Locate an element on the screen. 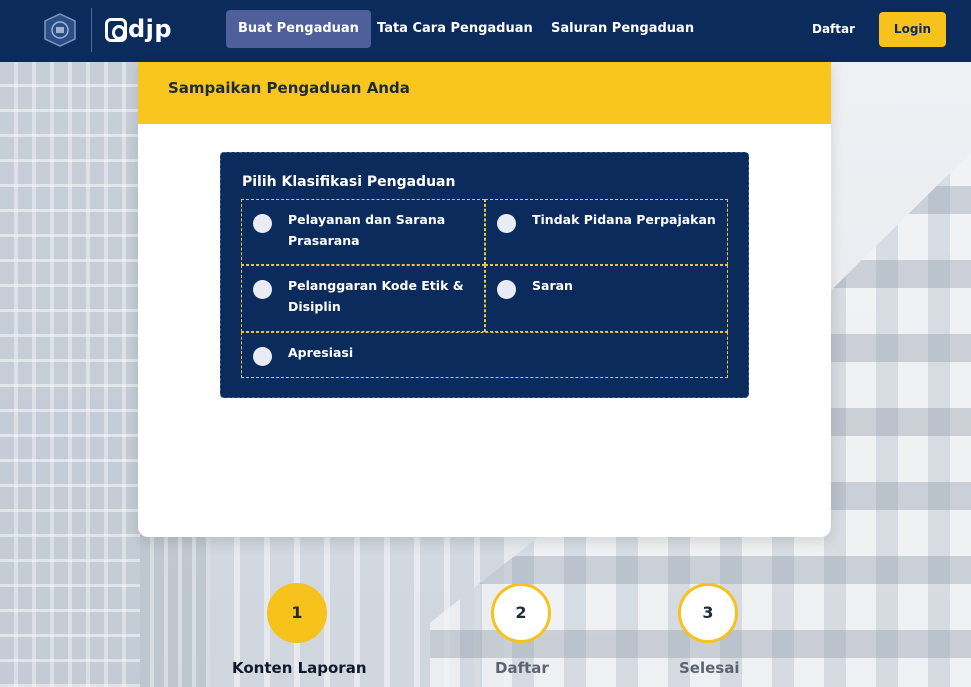 Image resolution: width=971 pixels, height=687 pixels. step-1-circle: 1 is located at coordinates (297, 613).